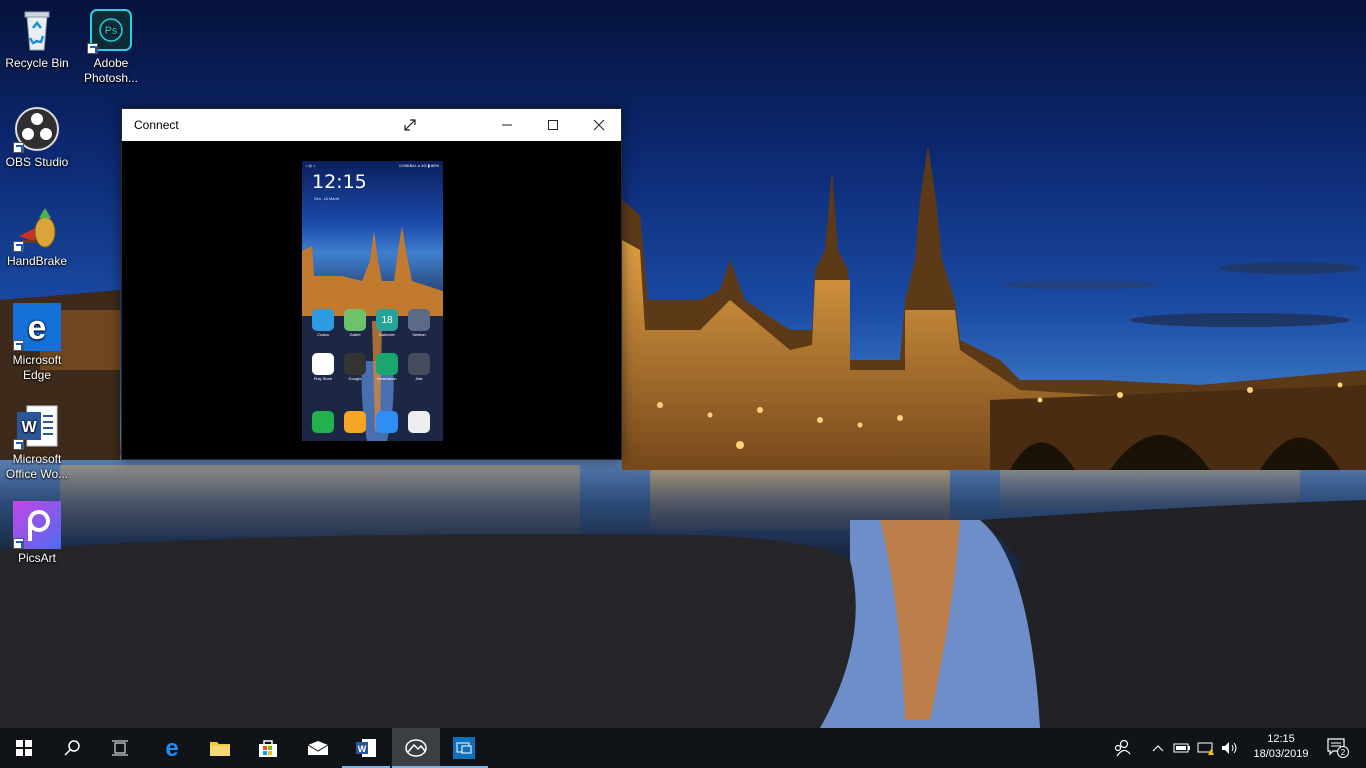 This screenshot has height=768, width=1366. I want to click on browser-app-icon, so click(387, 422).